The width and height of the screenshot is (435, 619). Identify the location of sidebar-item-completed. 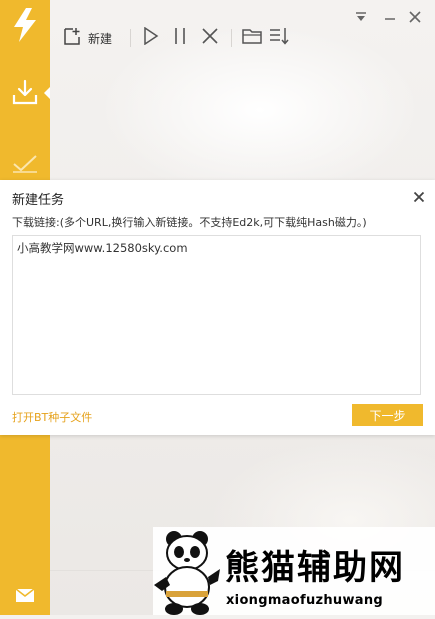
(25, 165).